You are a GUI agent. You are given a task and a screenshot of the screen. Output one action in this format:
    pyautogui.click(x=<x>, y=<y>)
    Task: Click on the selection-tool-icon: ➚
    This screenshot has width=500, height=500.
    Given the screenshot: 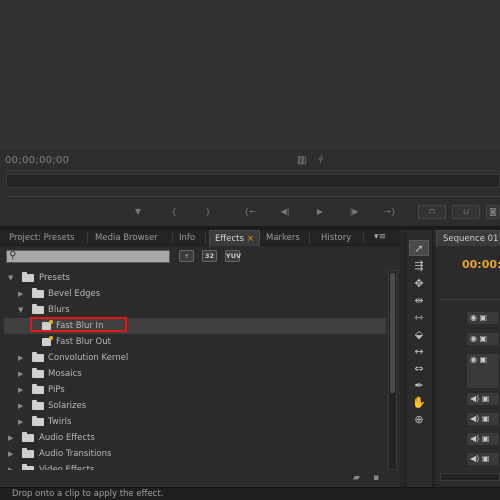 What is the action you would take?
    pyautogui.click(x=419, y=248)
    